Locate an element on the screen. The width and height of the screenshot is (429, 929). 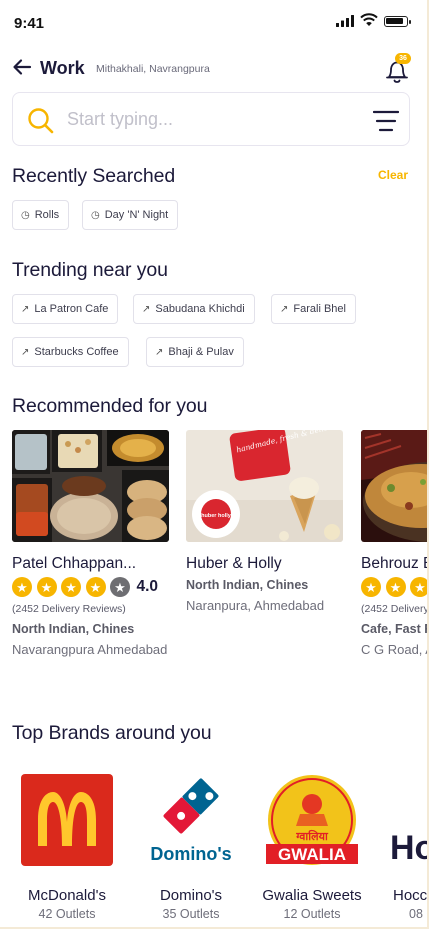
top-brands-title: Top Brands around you is located at coordinates (112, 733).